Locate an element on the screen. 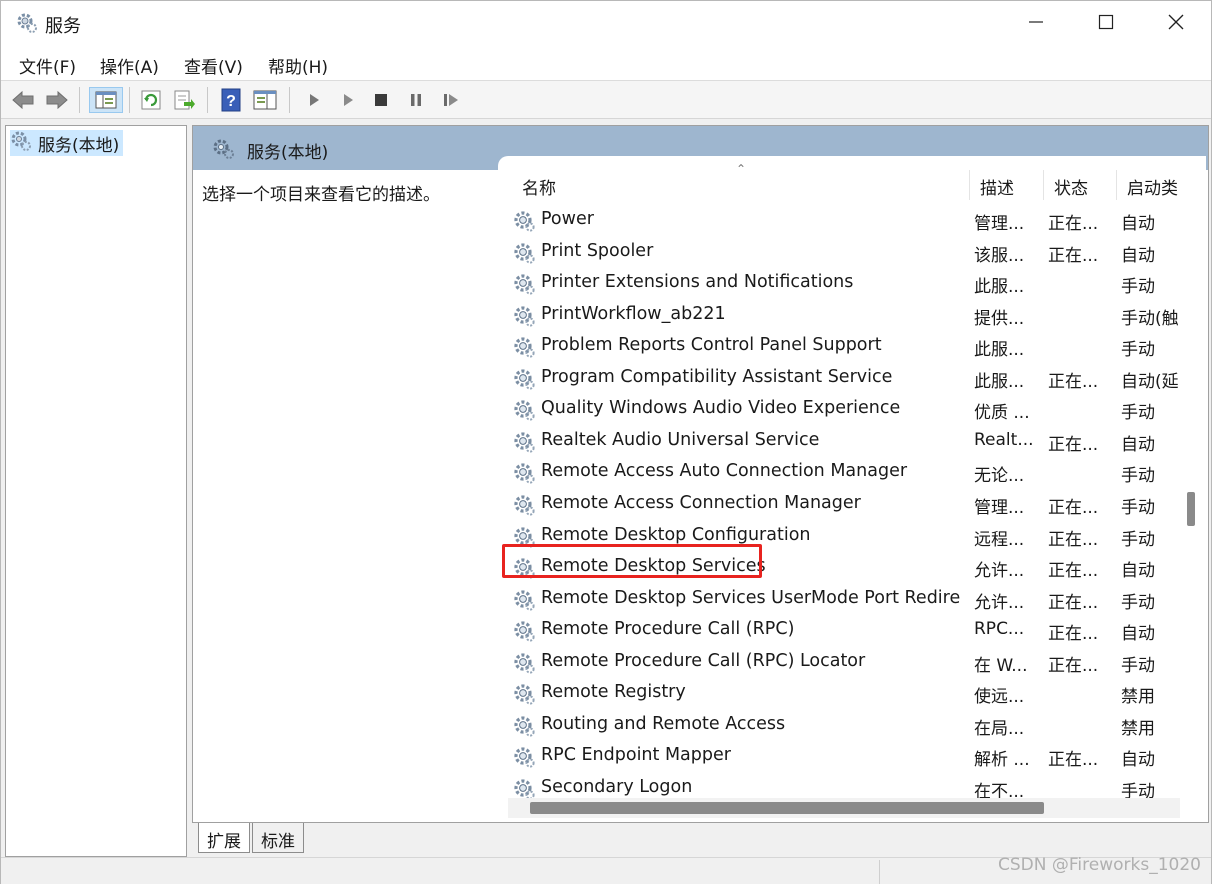  maximize-icon is located at coordinates (1106, 24).